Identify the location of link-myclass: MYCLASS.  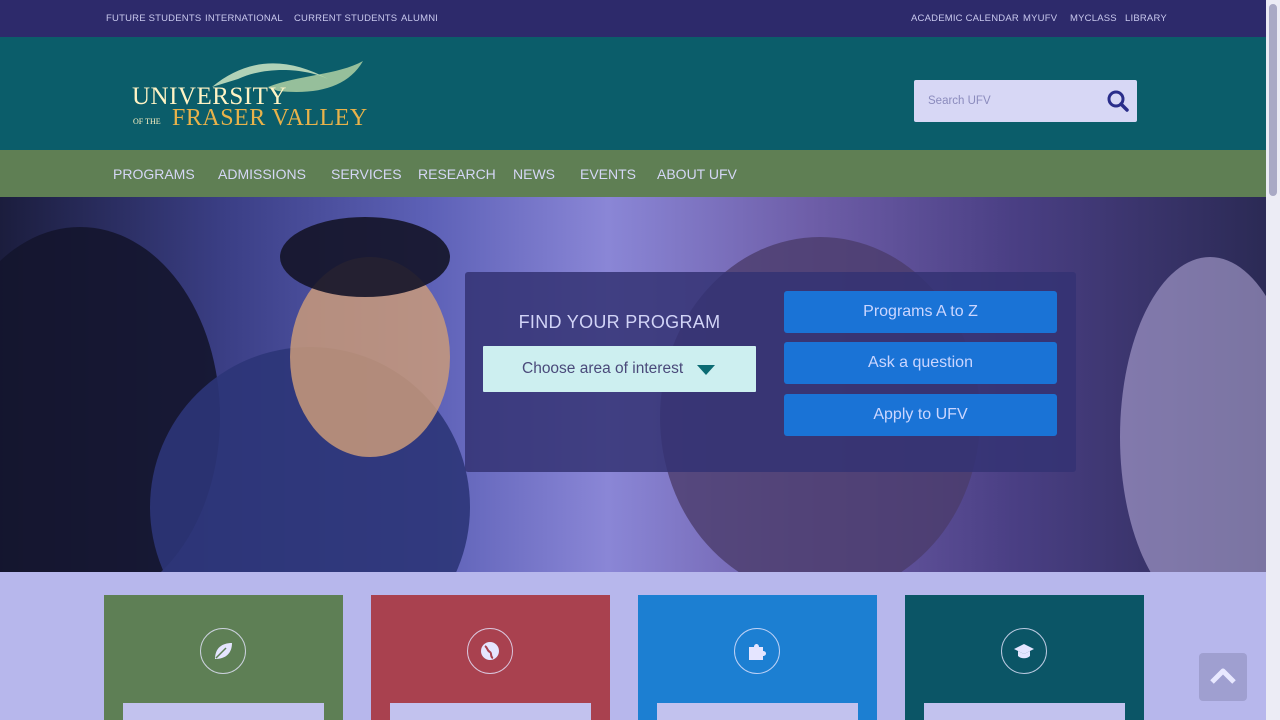
(1093, 18).